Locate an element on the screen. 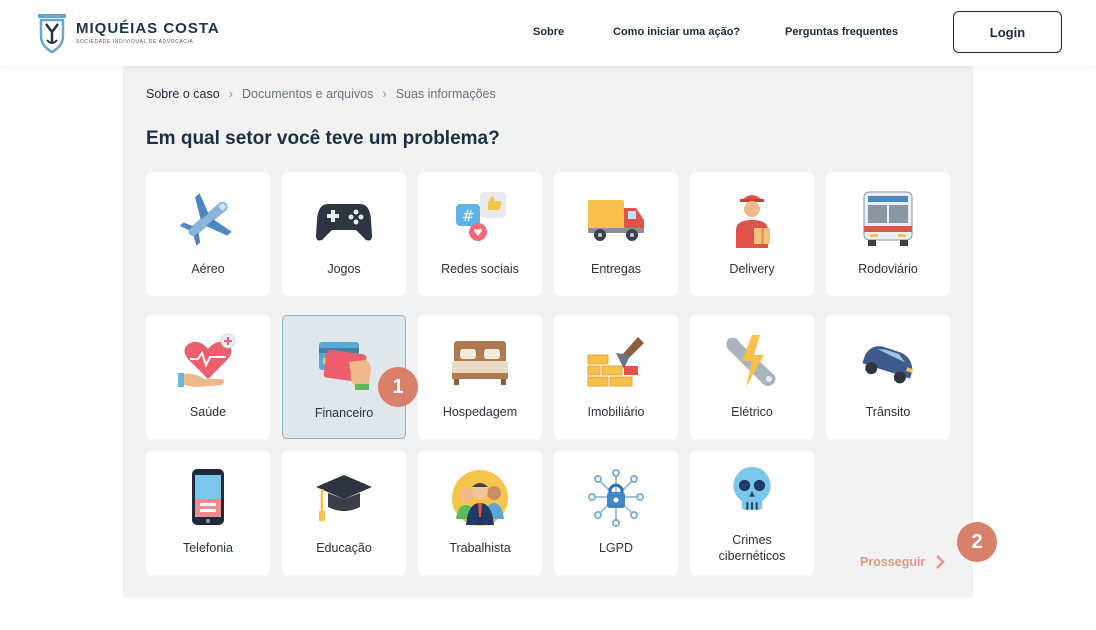  sector-label: Jogos is located at coordinates (344, 269).